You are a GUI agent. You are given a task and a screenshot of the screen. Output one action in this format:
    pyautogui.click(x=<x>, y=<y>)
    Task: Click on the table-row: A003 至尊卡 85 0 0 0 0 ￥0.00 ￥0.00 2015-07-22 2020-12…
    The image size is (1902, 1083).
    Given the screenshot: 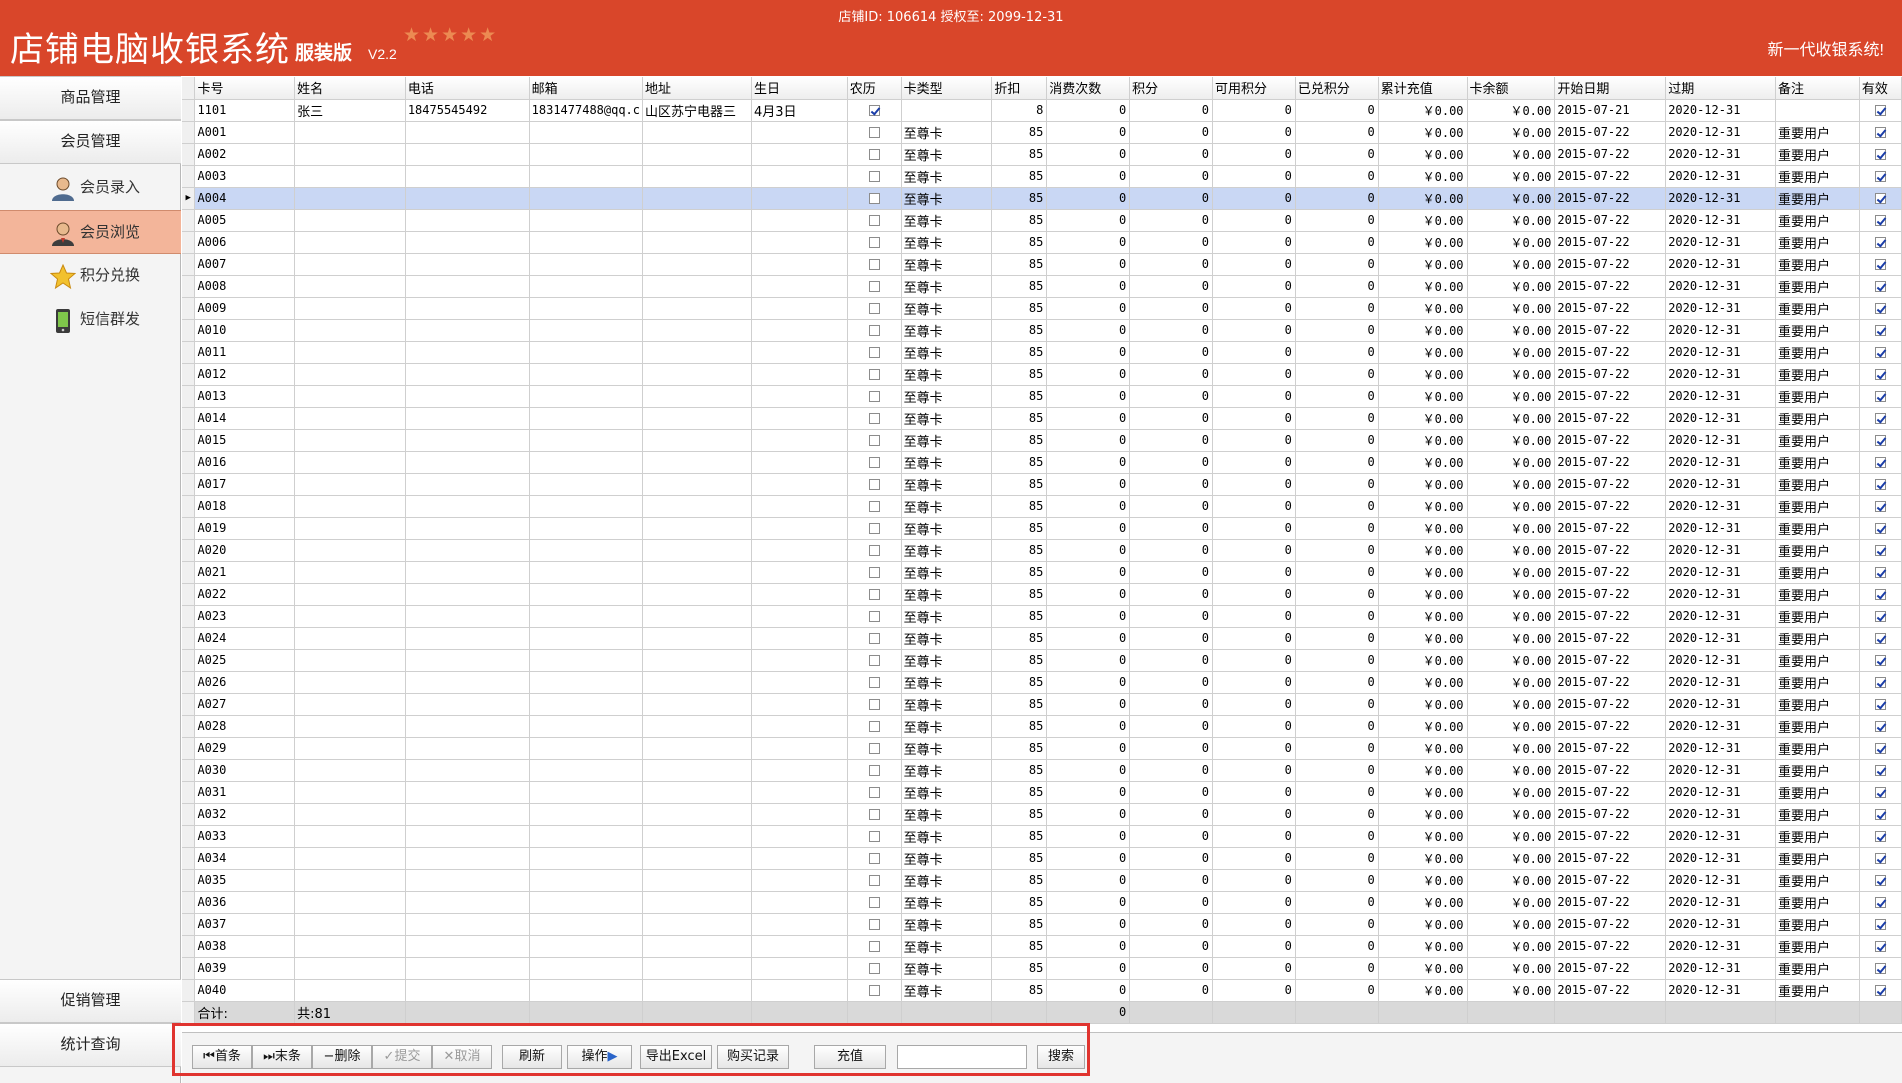 What is the action you would take?
    pyautogui.click(x=1042, y=176)
    